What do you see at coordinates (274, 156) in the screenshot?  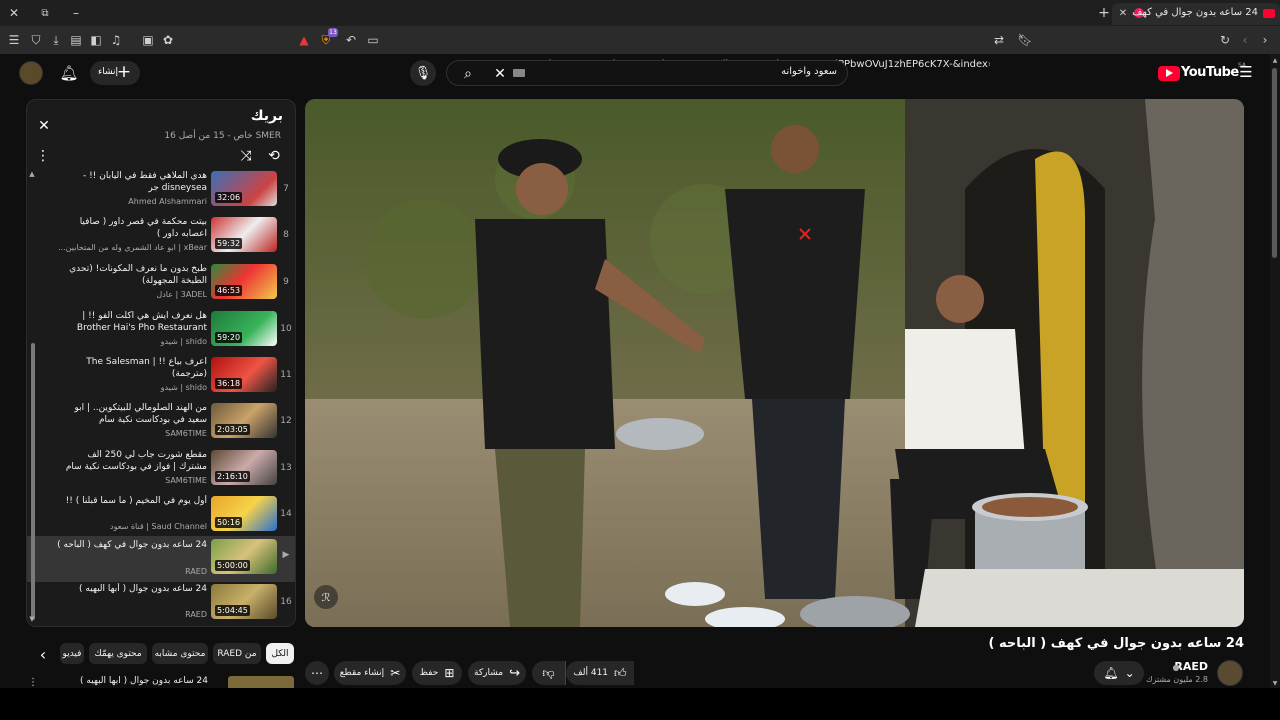 I see `loop-icon: ⟲` at bounding box center [274, 156].